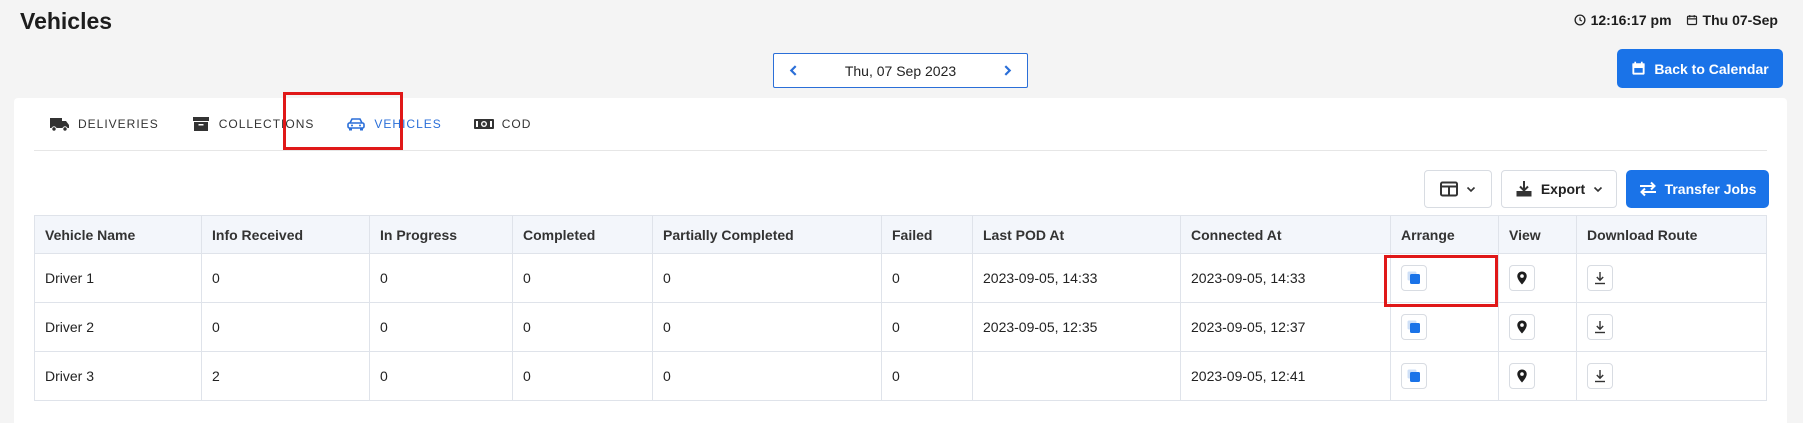 This screenshot has width=1803, height=423. What do you see at coordinates (66, 21) in the screenshot?
I see `page-title: Vehicles` at bounding box center [66, 21].